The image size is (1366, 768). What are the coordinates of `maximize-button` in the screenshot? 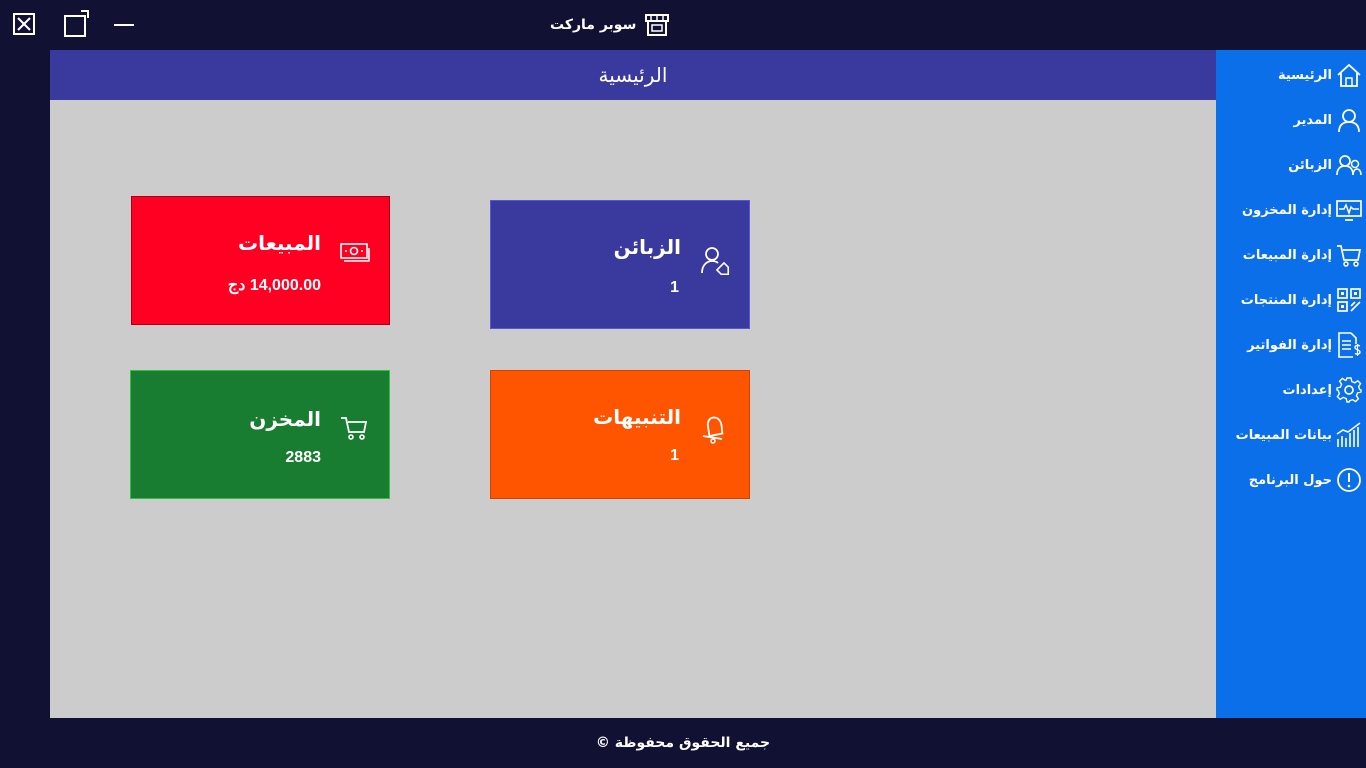 It's located at (76, 24).